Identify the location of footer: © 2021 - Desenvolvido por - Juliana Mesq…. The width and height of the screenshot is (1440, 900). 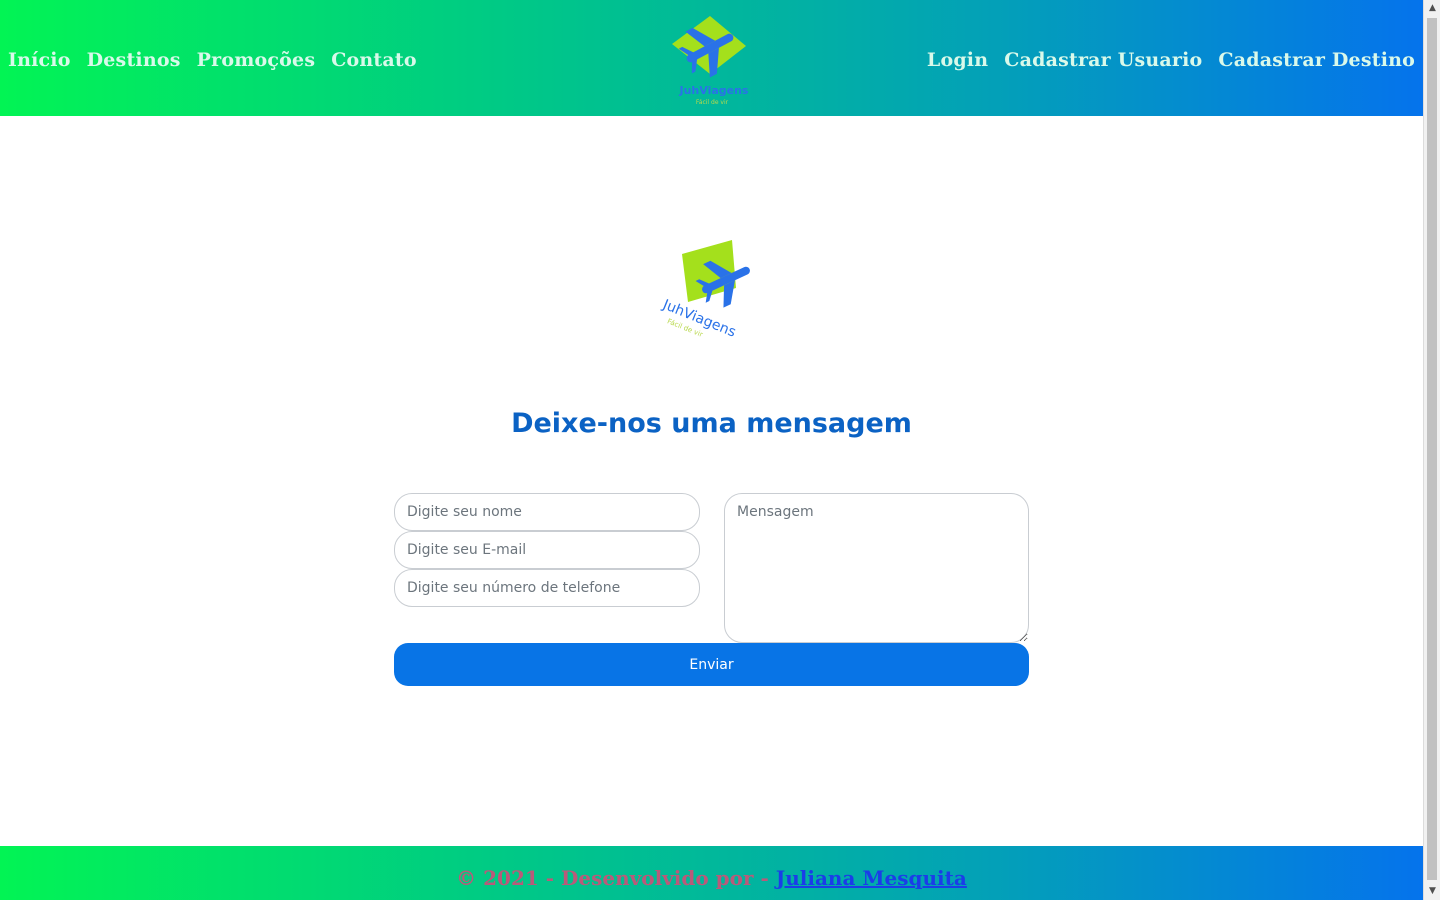
(711, 873).